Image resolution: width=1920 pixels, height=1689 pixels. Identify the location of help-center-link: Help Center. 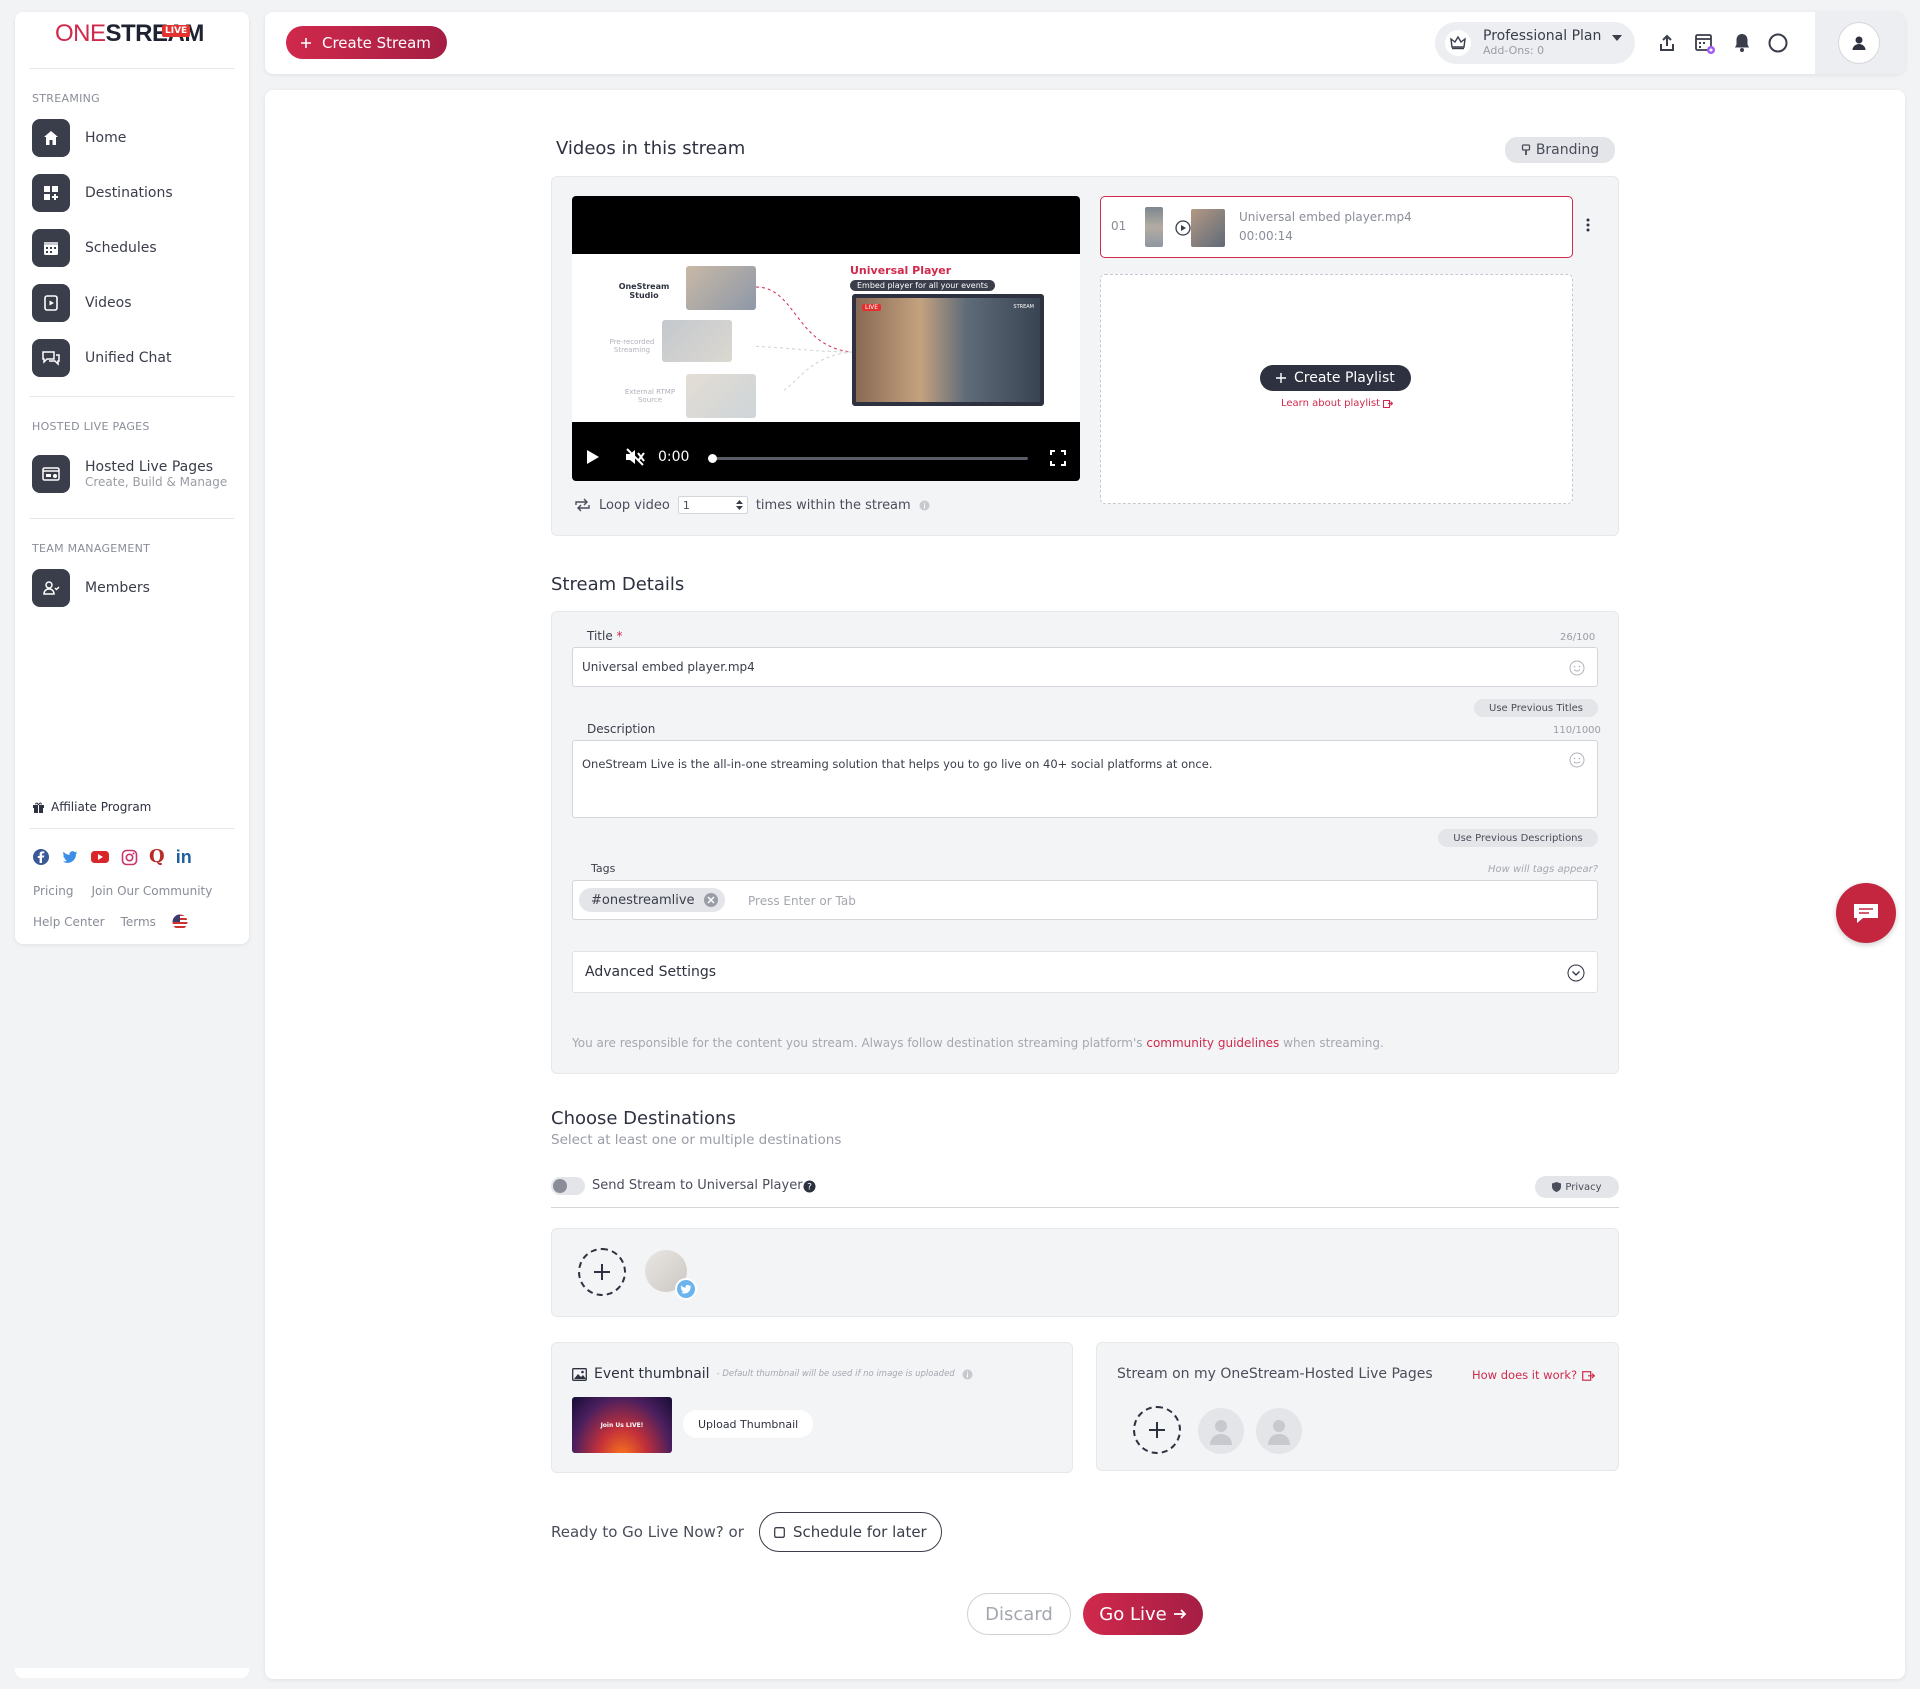
(69, 922).